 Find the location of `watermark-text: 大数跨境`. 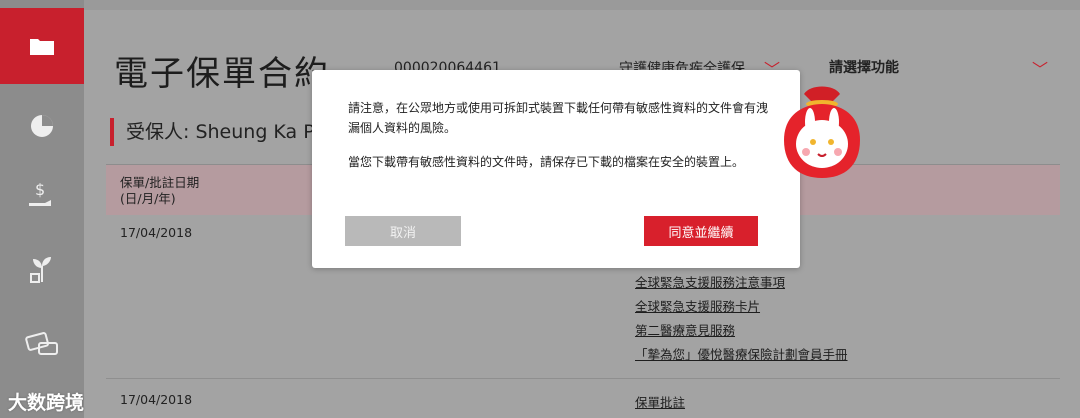

watermark-text: 大数跨境 is located at coordinates (46, 403).